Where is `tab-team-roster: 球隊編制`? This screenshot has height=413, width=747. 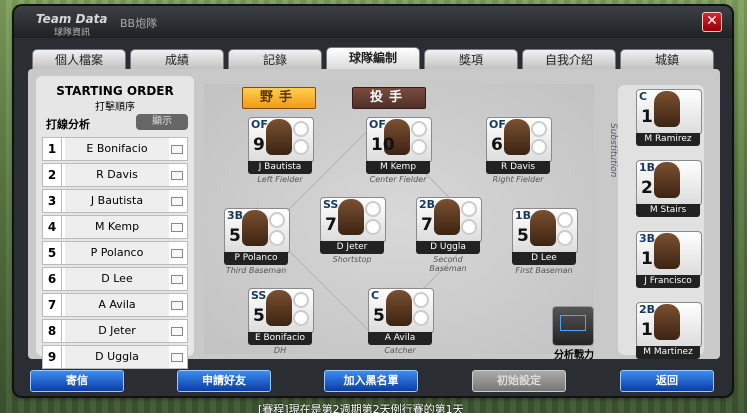
tab-team-roster: 球隊編制 is located at coordinates (373, 59).